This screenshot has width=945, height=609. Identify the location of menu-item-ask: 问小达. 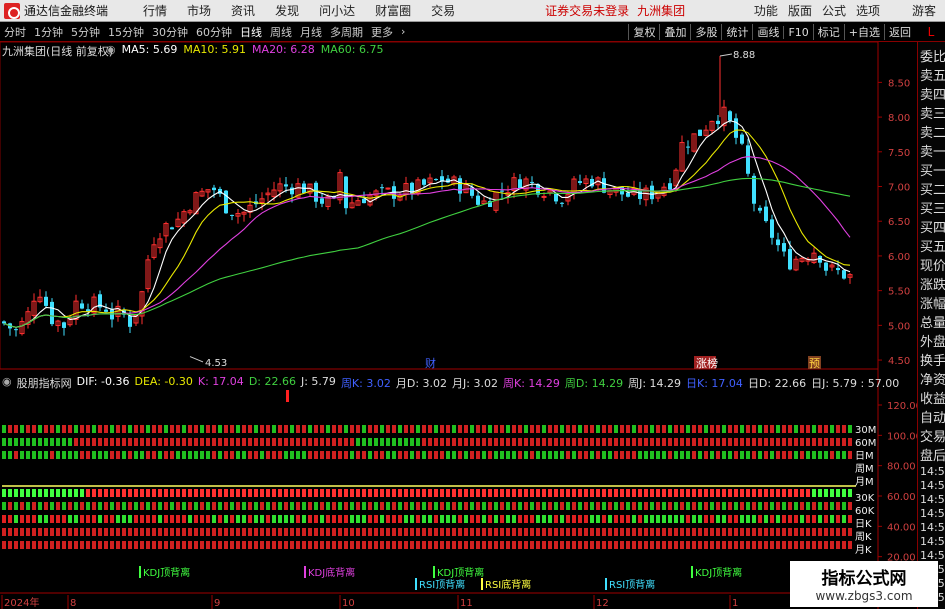
(337, 10).